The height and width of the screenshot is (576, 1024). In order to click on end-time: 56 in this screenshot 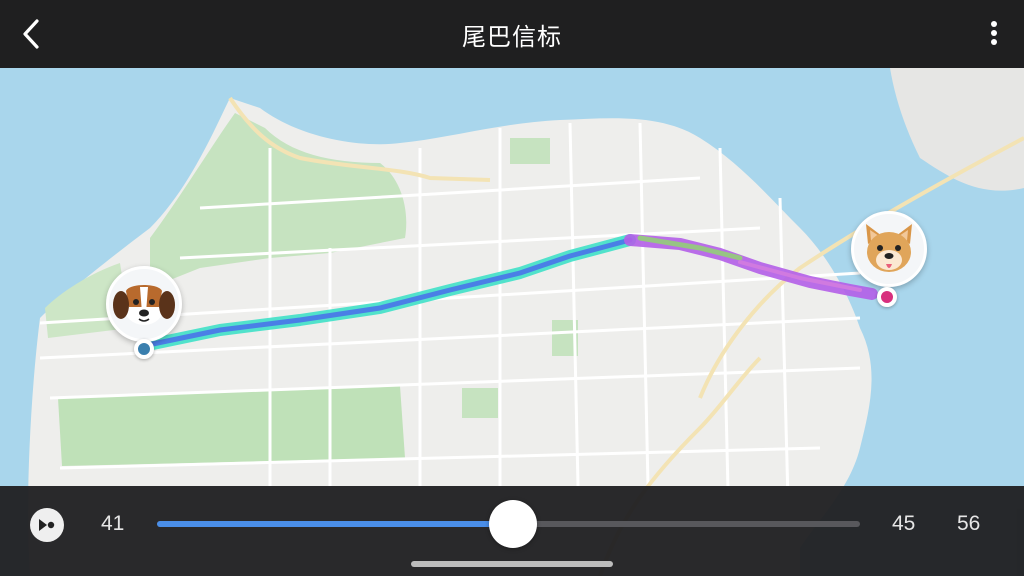, I will do `click(969, 523)`.